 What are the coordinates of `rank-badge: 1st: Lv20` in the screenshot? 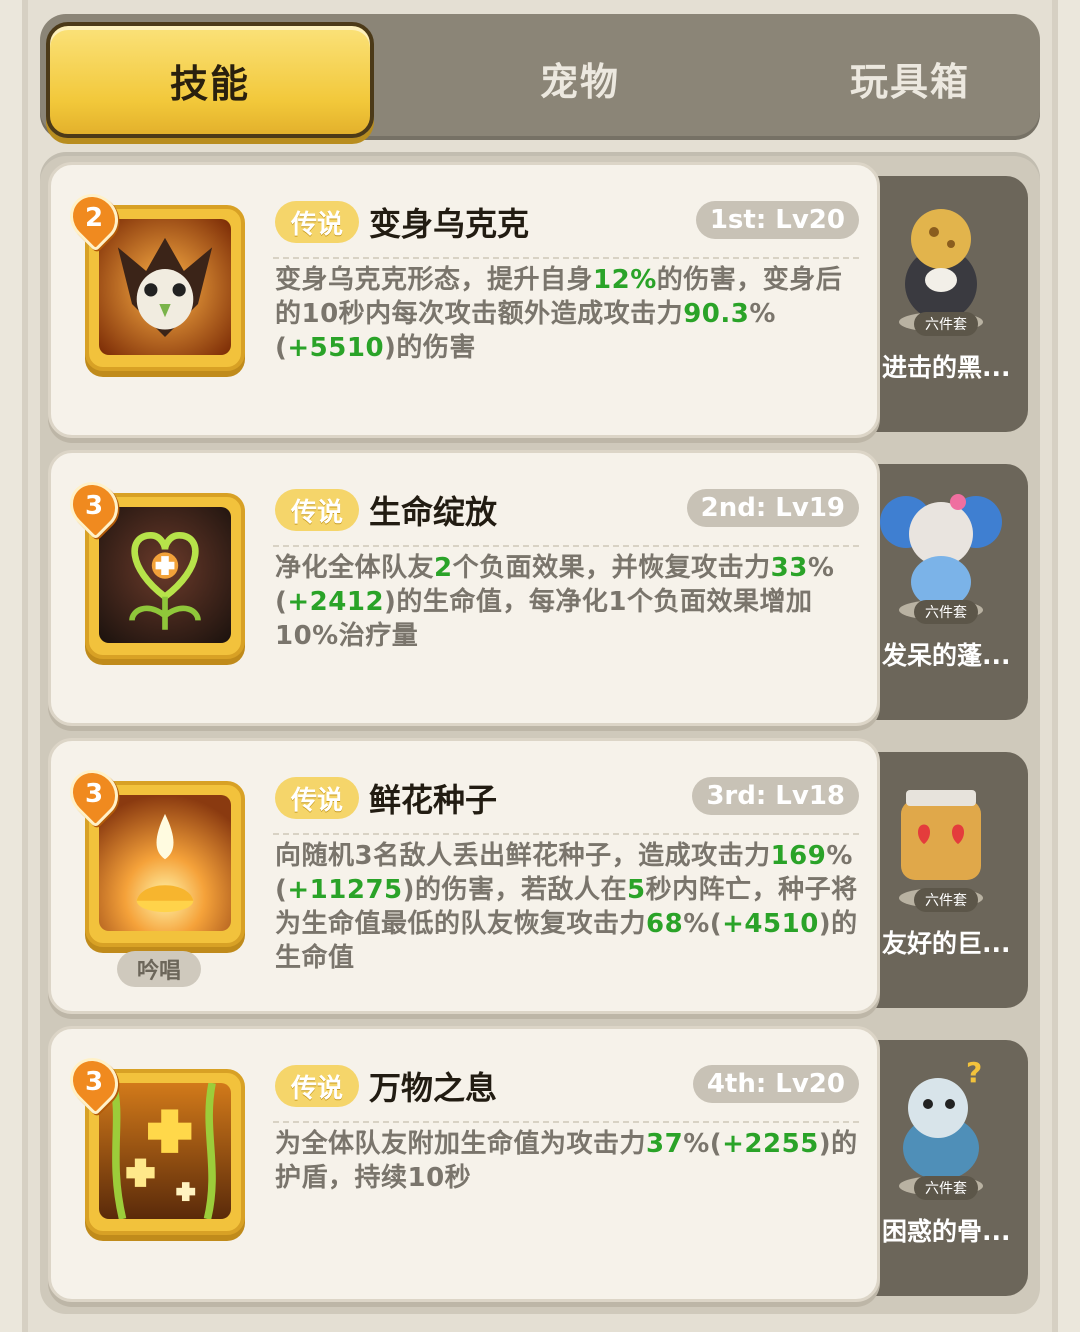 It's located at (777, 220).